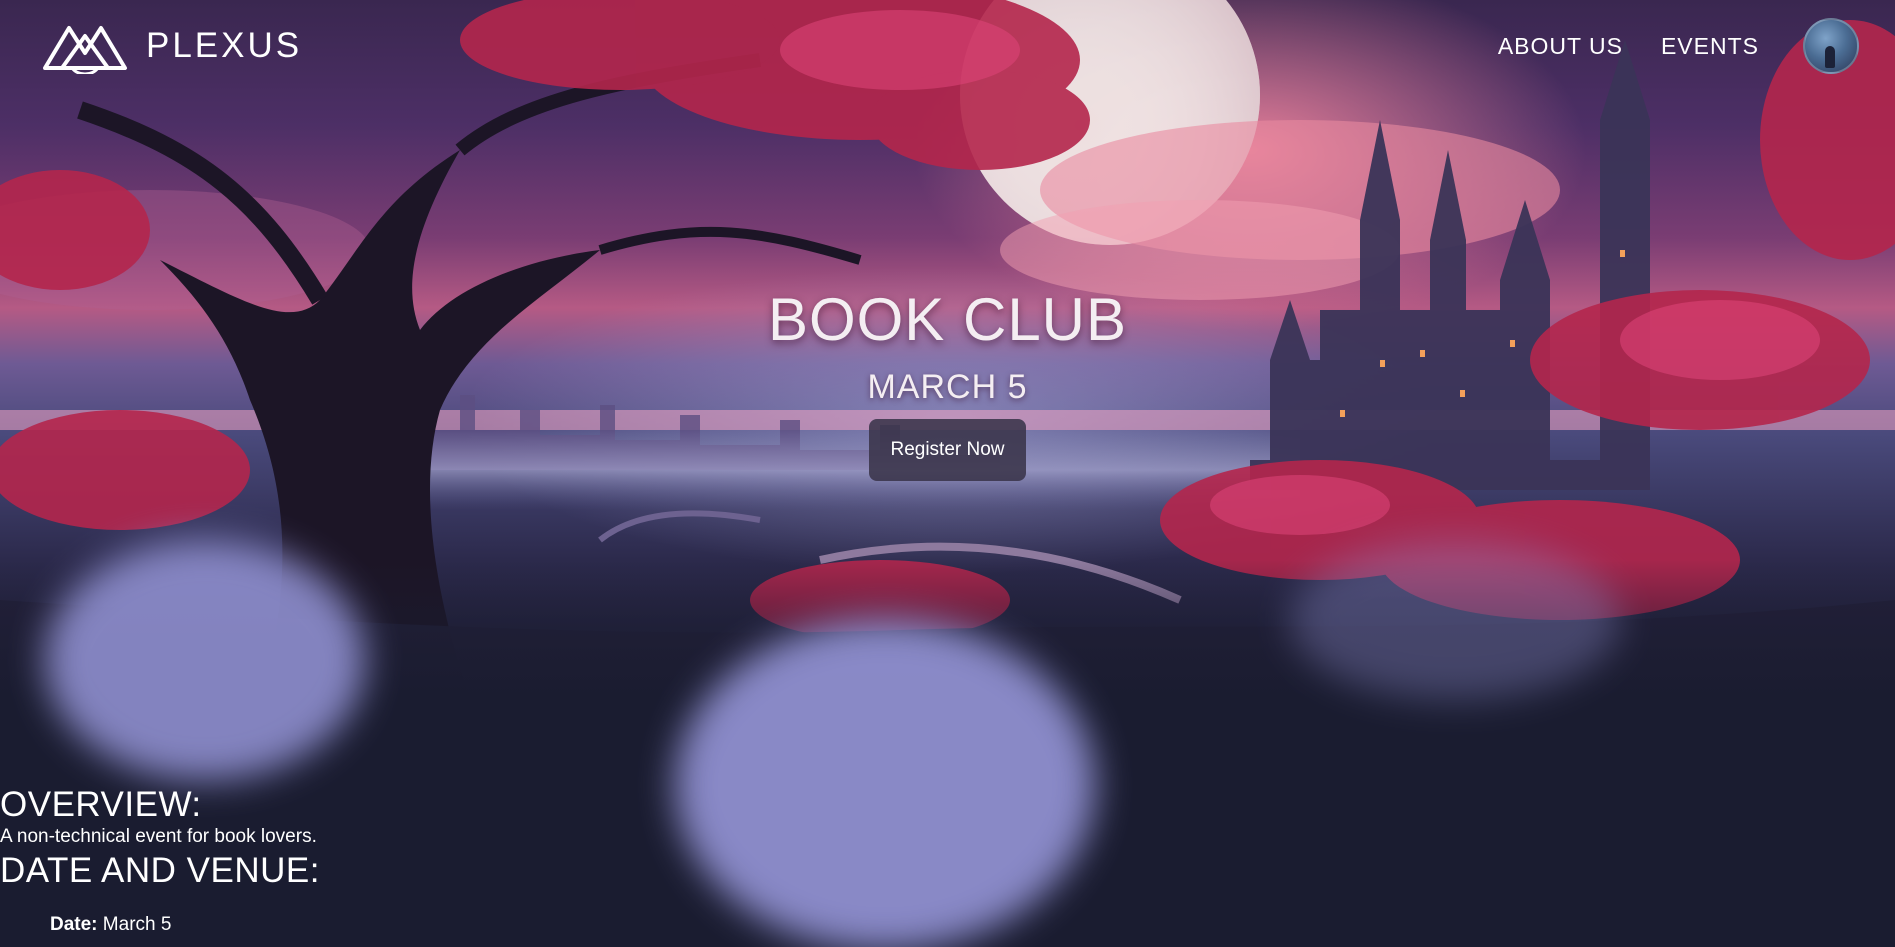 This screenshot has height=947, width=1895. What do you see at coordinates (947, 46) in the screenshot?
I see `navbar: PLEXUS ABOUT US EVENTS` at bounding box center [947, 46].